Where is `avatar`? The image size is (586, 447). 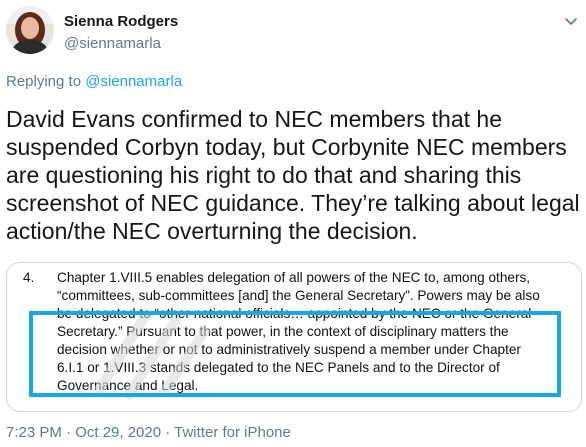
avatar is located at coordinates (30, 30).